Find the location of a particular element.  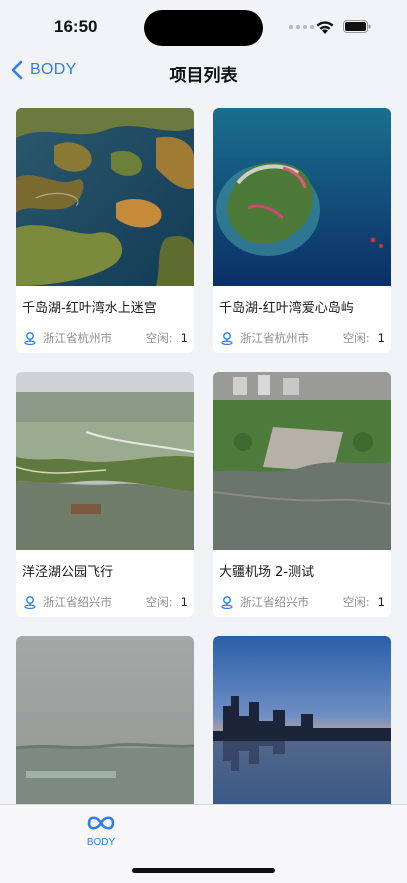

project-card: 大疆机场 2-测试 浙江省绍兴市 空闲: 1 is located at coordinates (302, 494).